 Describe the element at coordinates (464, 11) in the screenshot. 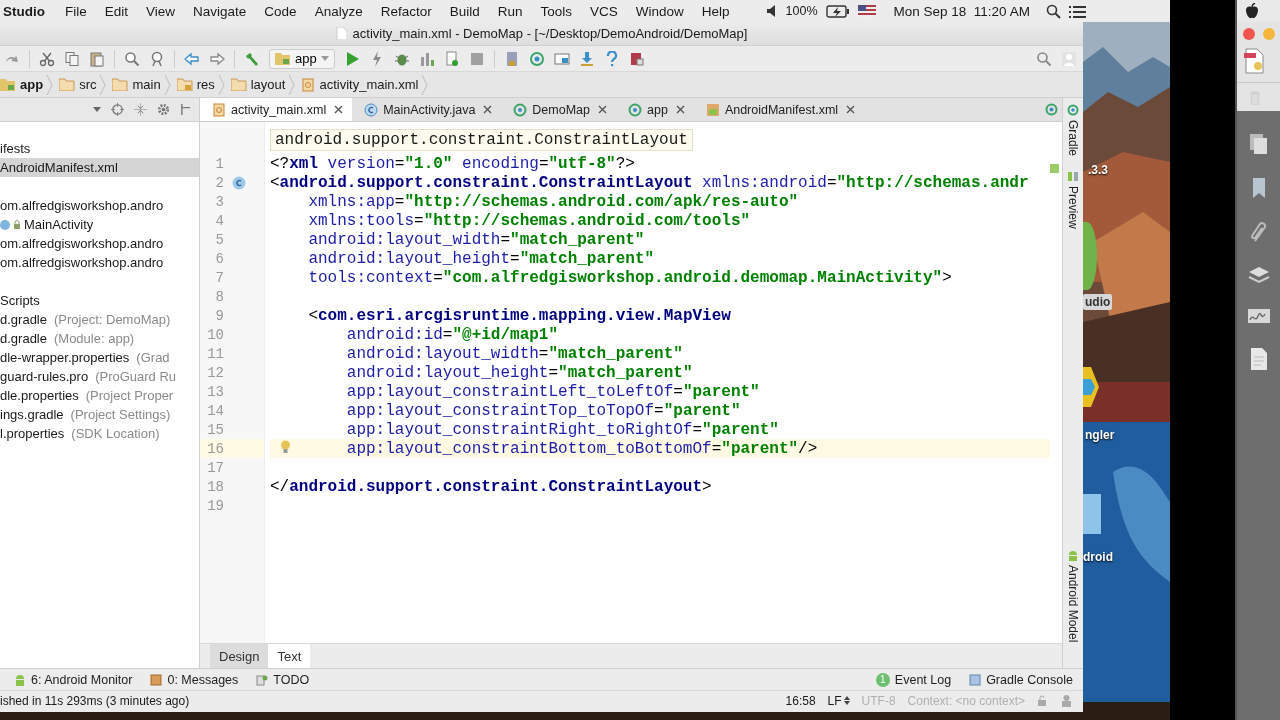

I see `menu-item: Build` at that location.